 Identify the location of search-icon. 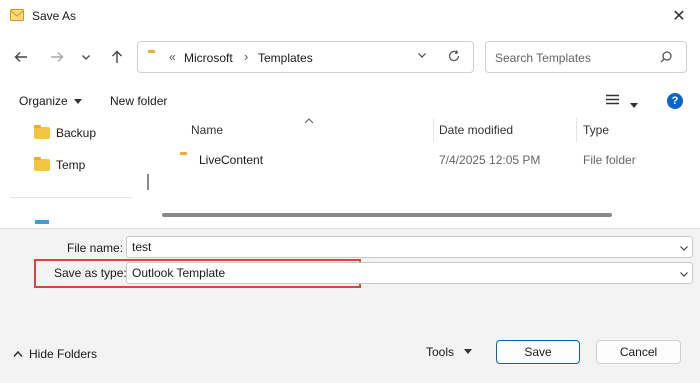
(666, 58).